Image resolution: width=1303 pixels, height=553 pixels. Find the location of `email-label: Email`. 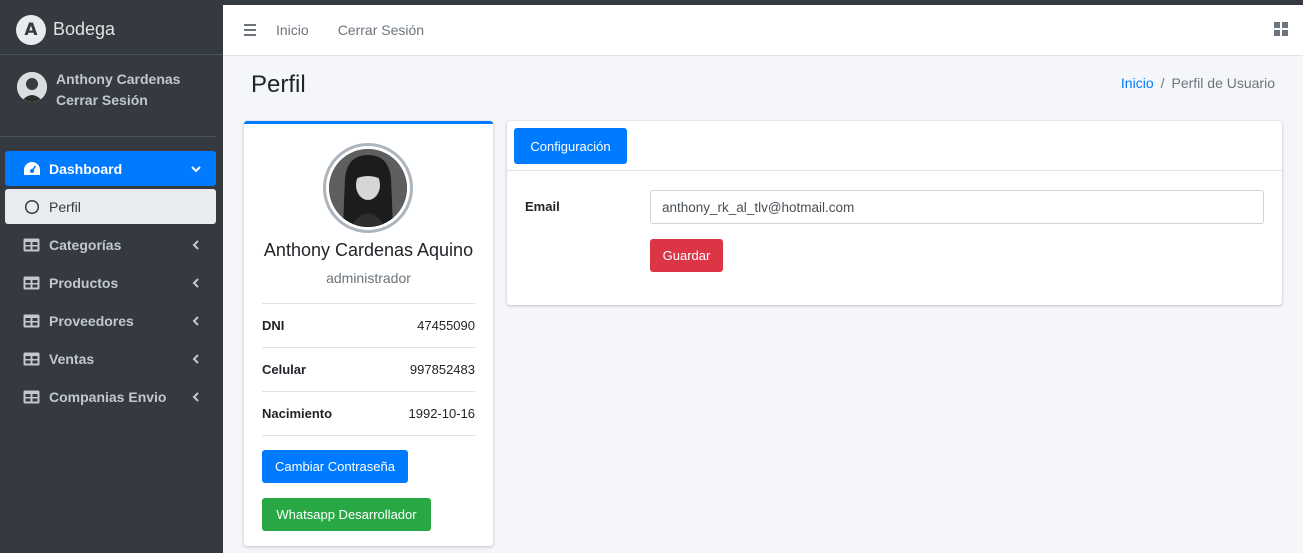

email-label: Email is located at coordinates (542, 206).